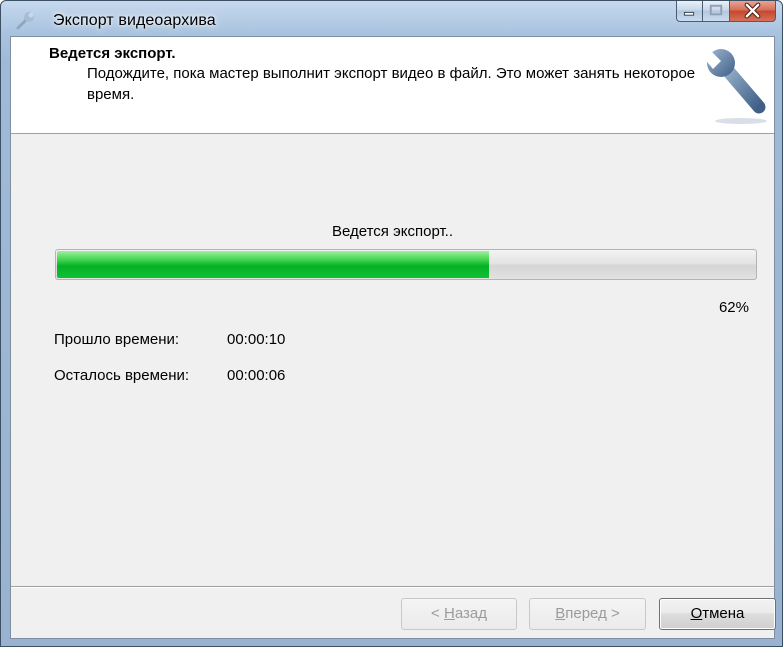 The width and height of the screenshot is (783, 647). Describe the element at coordinates (117, 339) in the screenshot. I see `elapsed-time-label: Прошло времени:` at that location.